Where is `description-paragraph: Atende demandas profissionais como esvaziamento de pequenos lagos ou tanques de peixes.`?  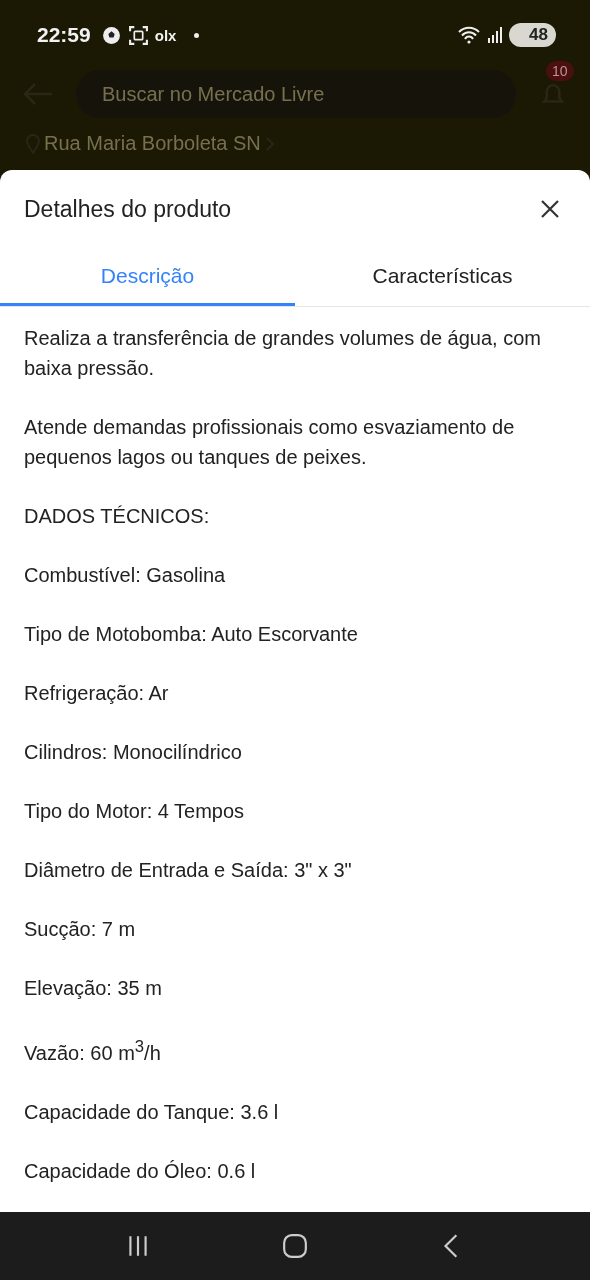 description-paragraph: Atende demandas profissionais como esvaziamento de pequenos lagos ou tanques de peixes. is located at coordinates (270, 442).